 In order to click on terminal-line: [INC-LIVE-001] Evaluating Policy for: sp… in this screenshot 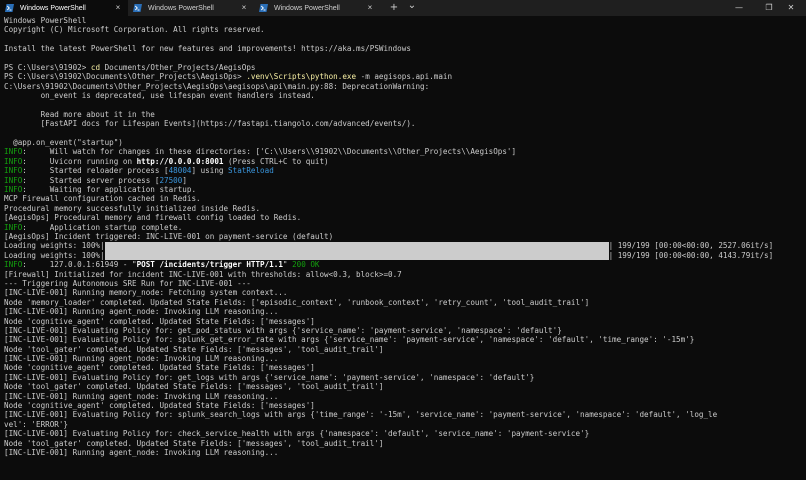, I will do `click(400, 339)`.